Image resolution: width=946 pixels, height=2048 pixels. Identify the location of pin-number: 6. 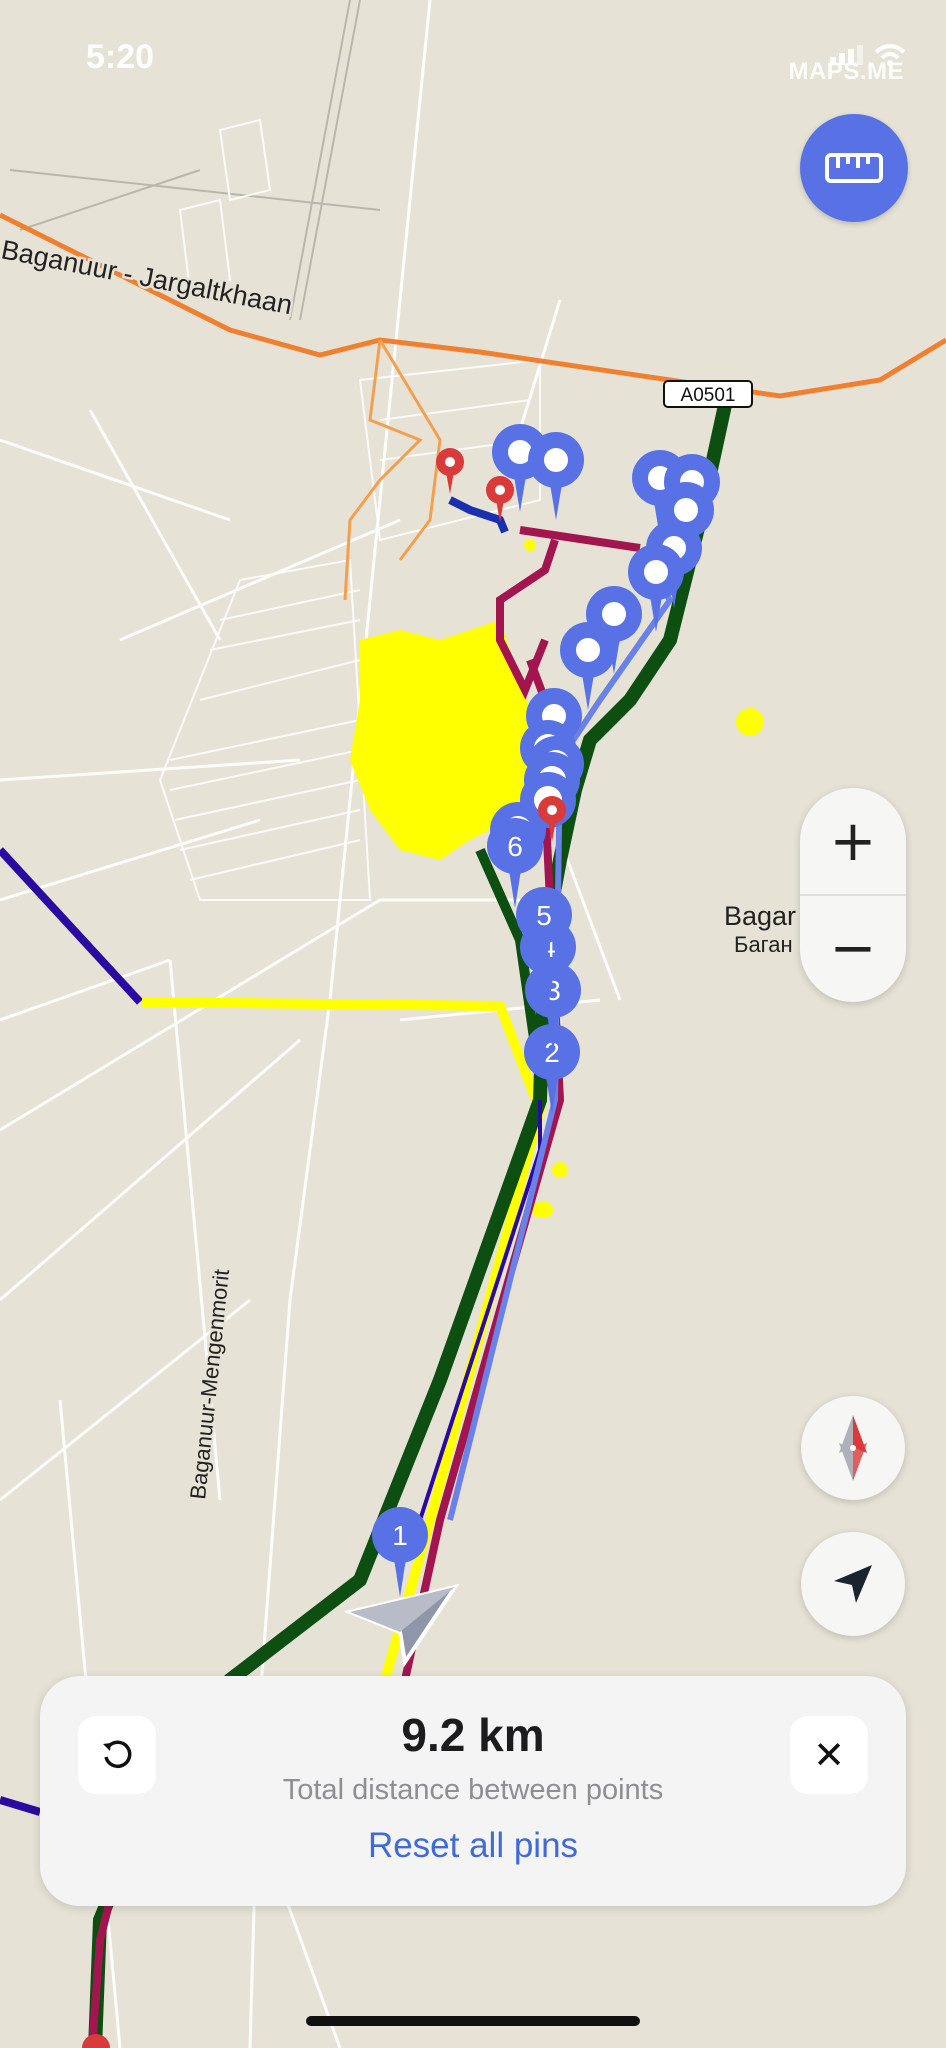
(515, 846).